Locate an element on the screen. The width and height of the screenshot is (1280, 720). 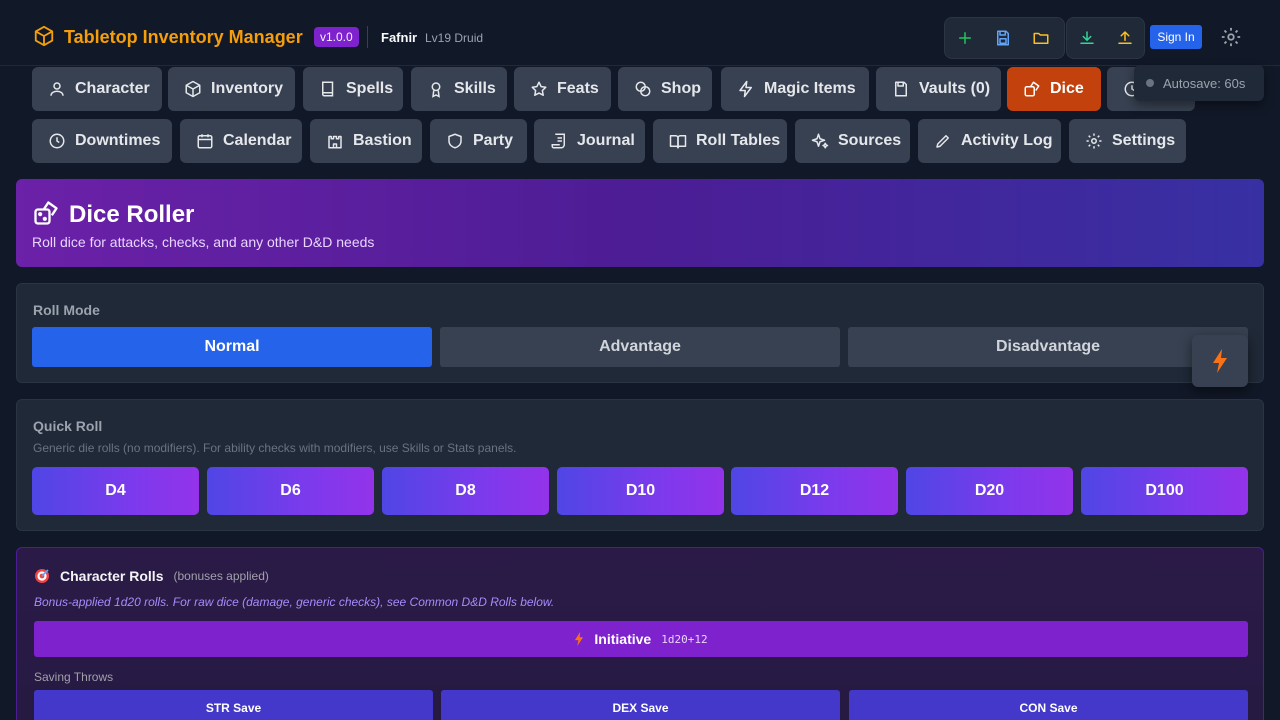
initiative-label: Initiative is located at coordinates (623, 639).